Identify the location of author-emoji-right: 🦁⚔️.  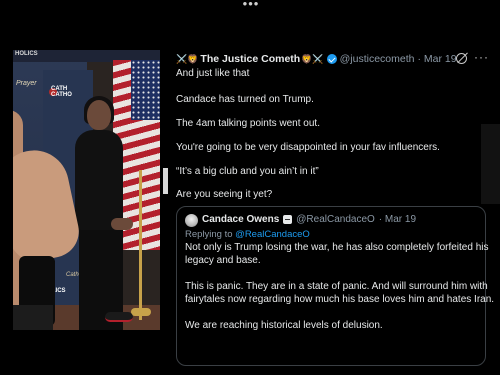
(312, 58).